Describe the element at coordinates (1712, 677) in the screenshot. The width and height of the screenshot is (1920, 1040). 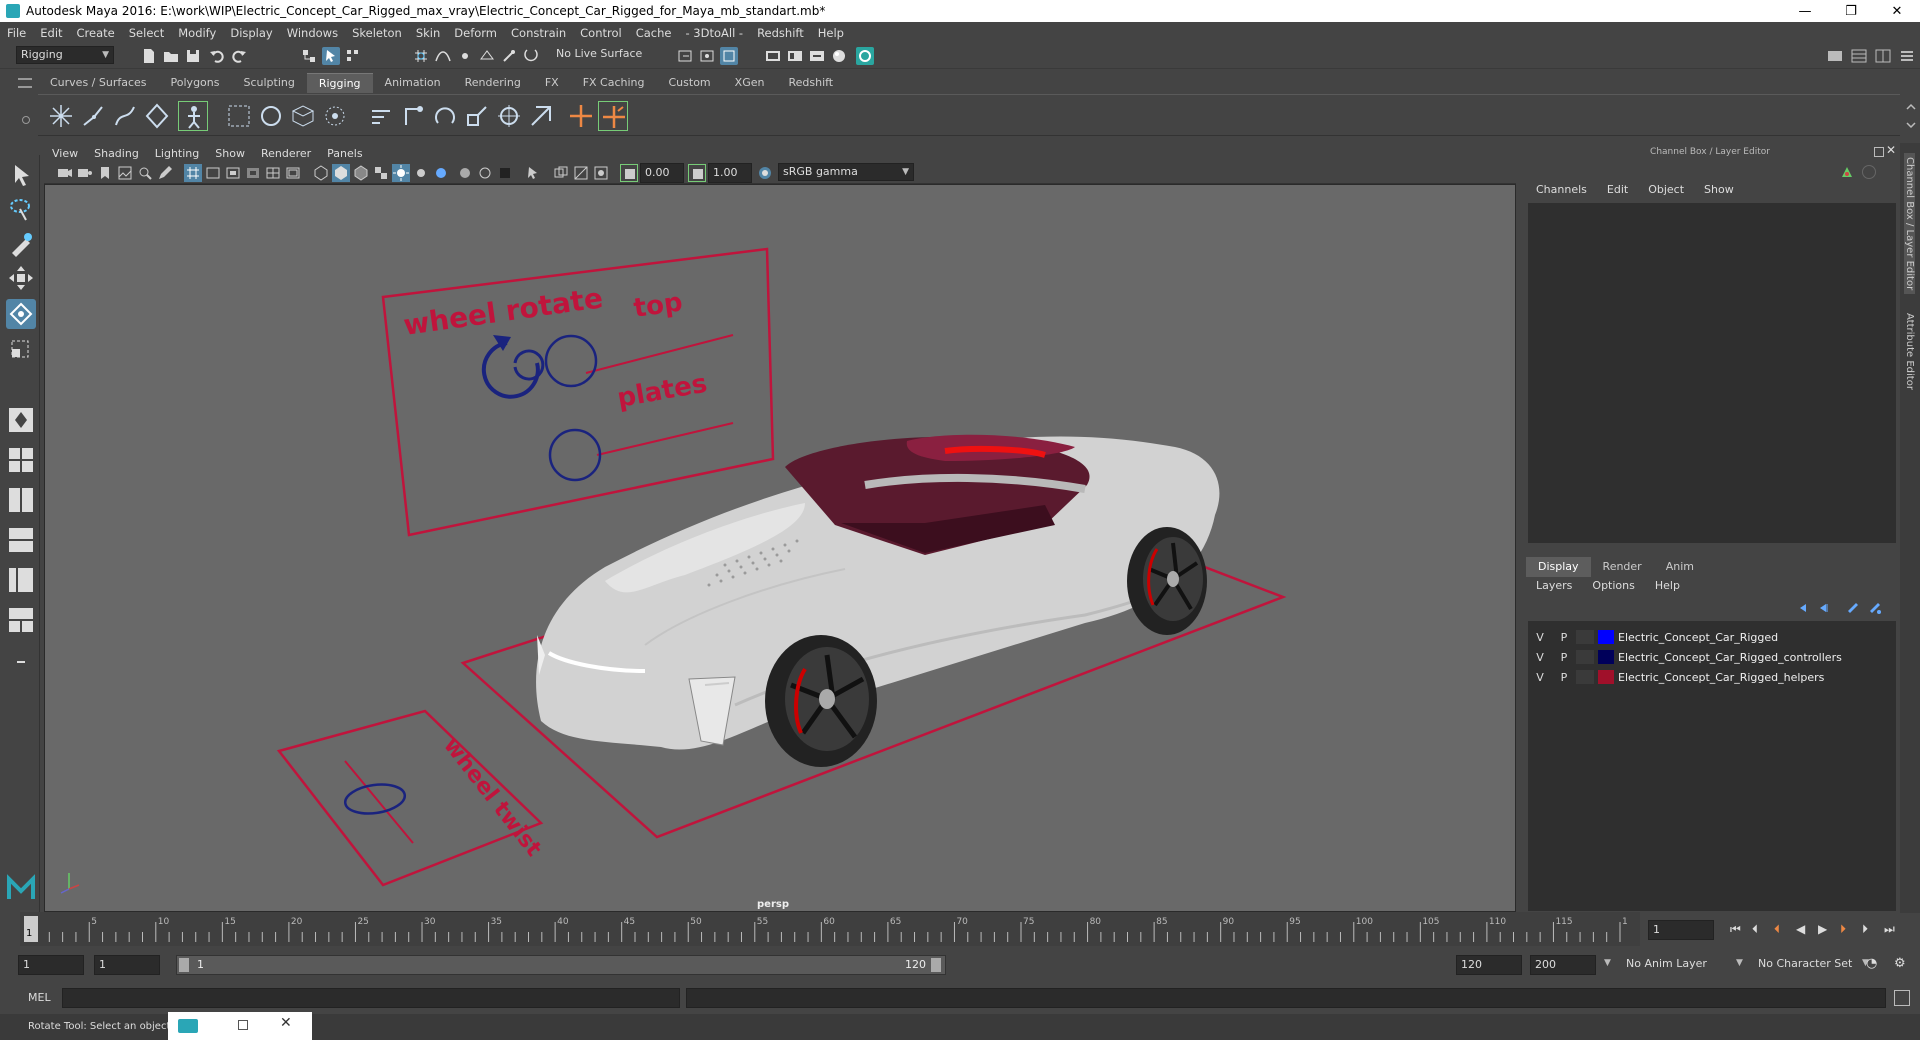
I see `layer-row: V P Electric_Concept_Car_Rigged_helpers` at that location.